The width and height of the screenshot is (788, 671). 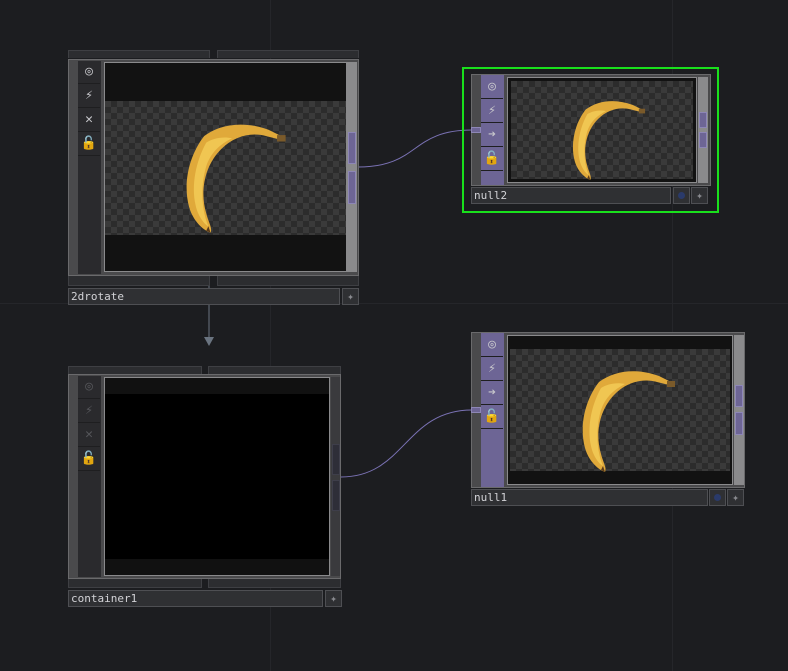 What do you see at coordinates (195, 598) in the screenshot?
I see `node-name-label: container1` at bounding box center [195, 598].